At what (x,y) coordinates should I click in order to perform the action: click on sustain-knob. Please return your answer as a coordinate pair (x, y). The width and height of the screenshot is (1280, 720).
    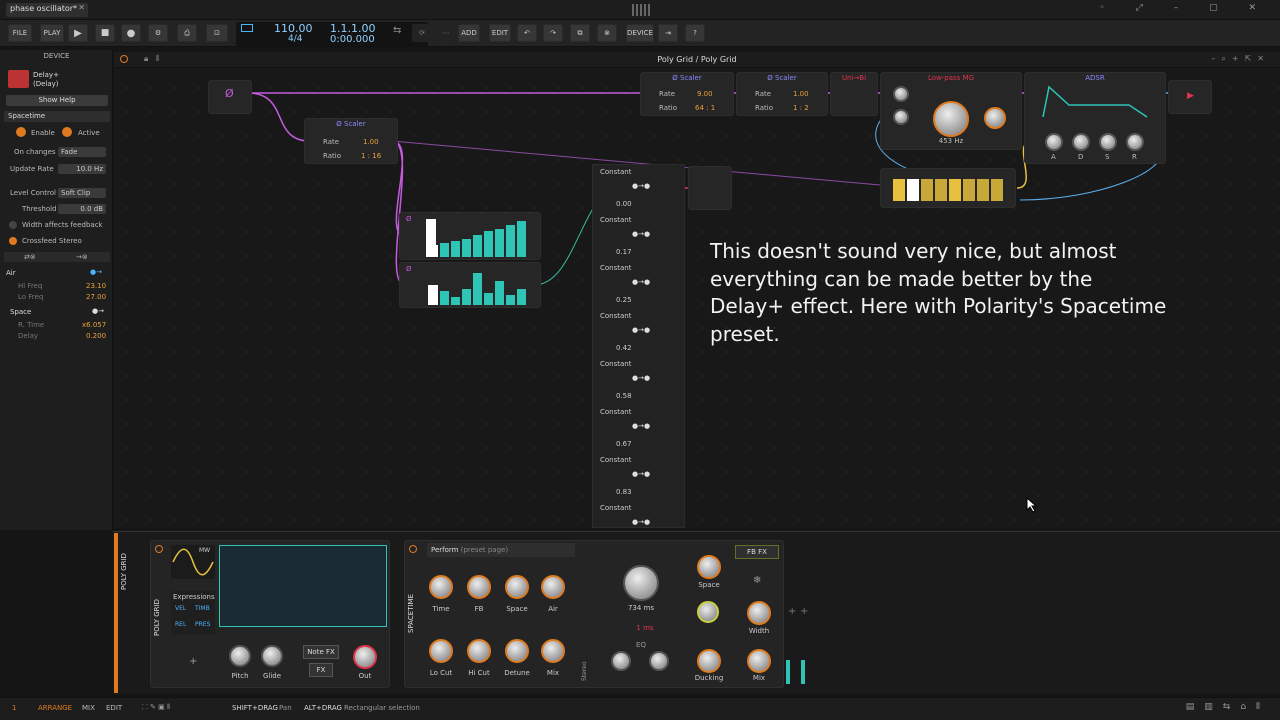
    Looking at the image, I should click on (1108, 142).